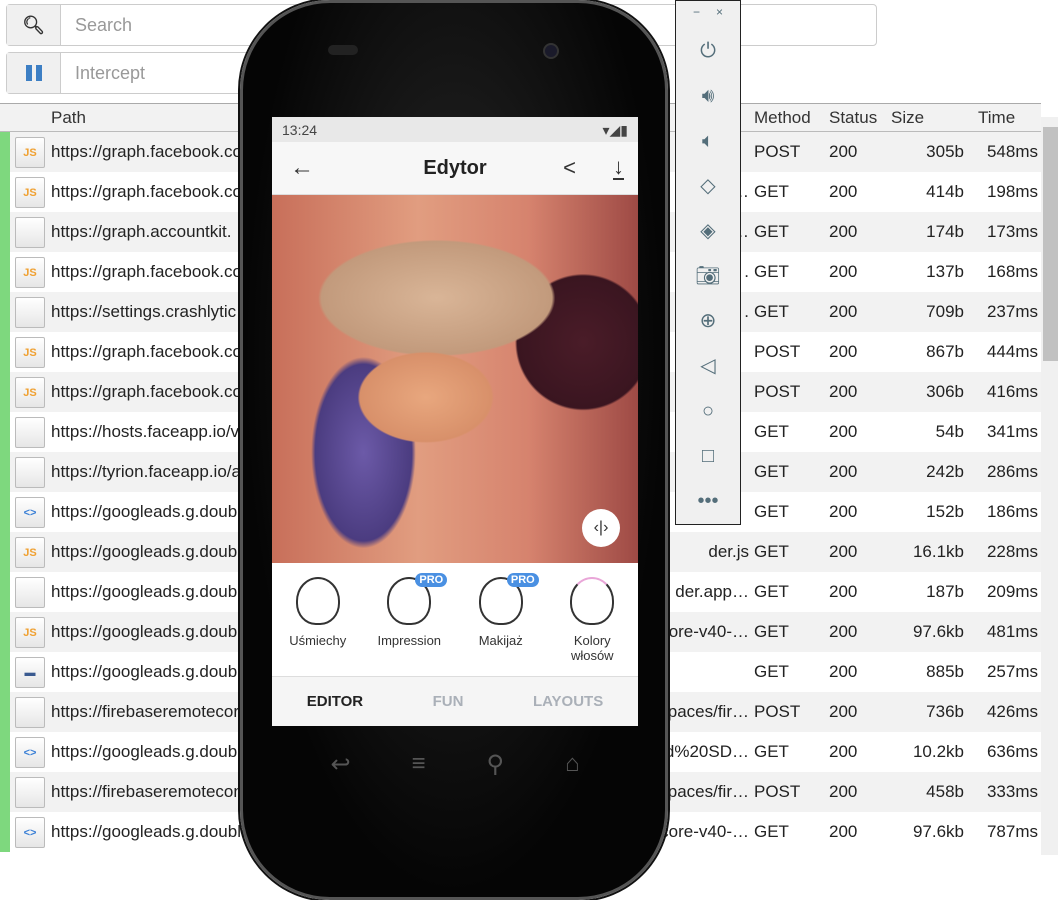 This screenshot has height=900, width=1058. Describe the element at coordinates (568, 701) in the screenshot. I see `tab-layouts: LAYOUTS` at that location.